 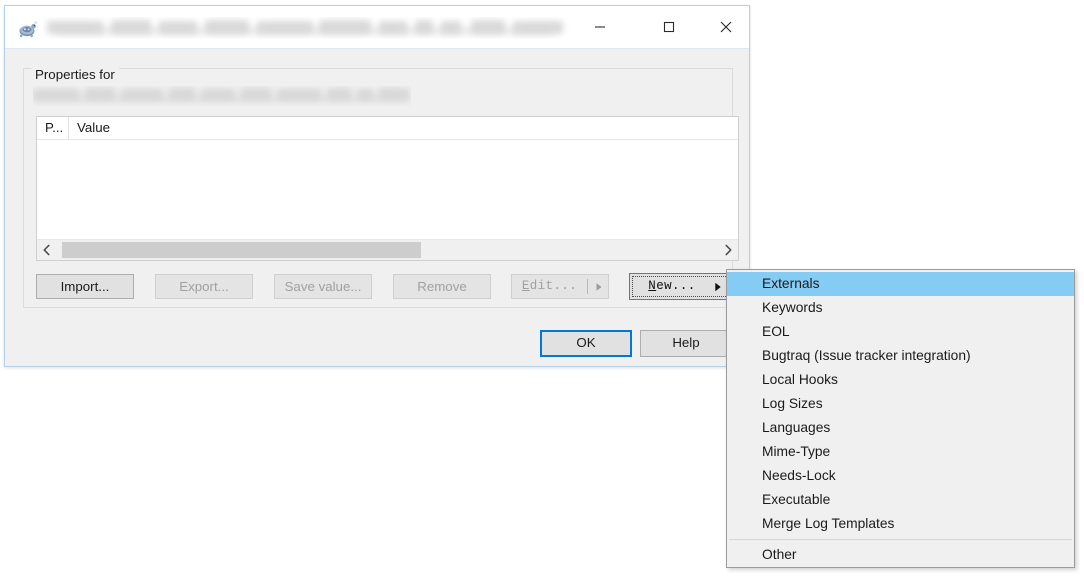 I want to click on menu-item-mime-type: Mime-Type, so click(x=900, y=452).